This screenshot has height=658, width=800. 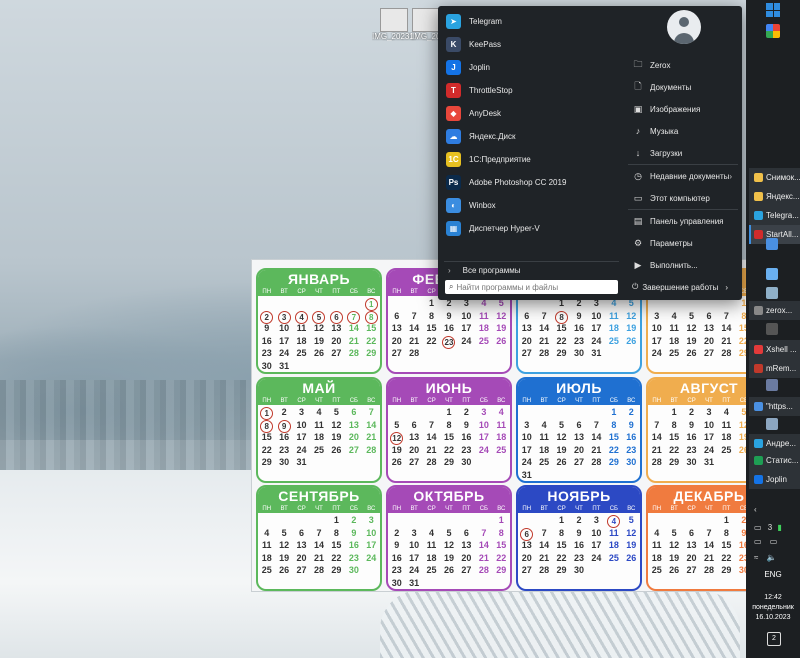 What do you see at coordinates (773, 574) in the screenshot?
I see `language-indicator: ENG` at bounding box center [773, 574].